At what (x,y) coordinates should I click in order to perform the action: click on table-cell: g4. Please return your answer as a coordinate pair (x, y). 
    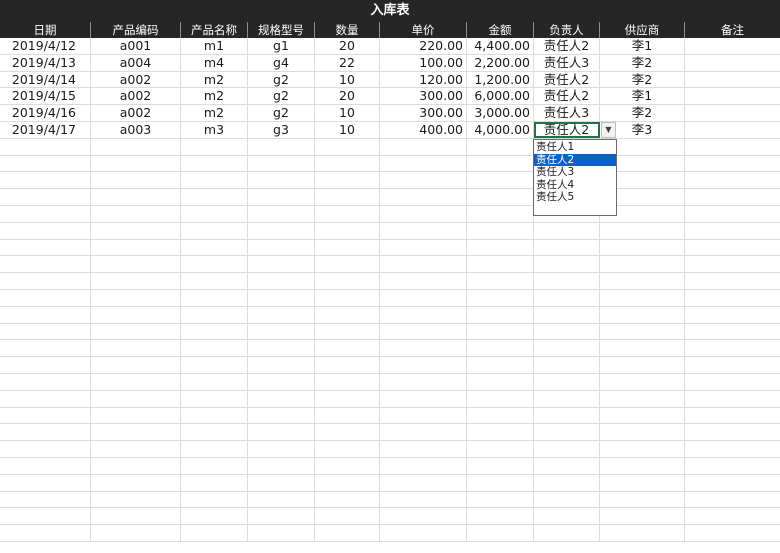
    Looking at the image, I should click on (281, 62).